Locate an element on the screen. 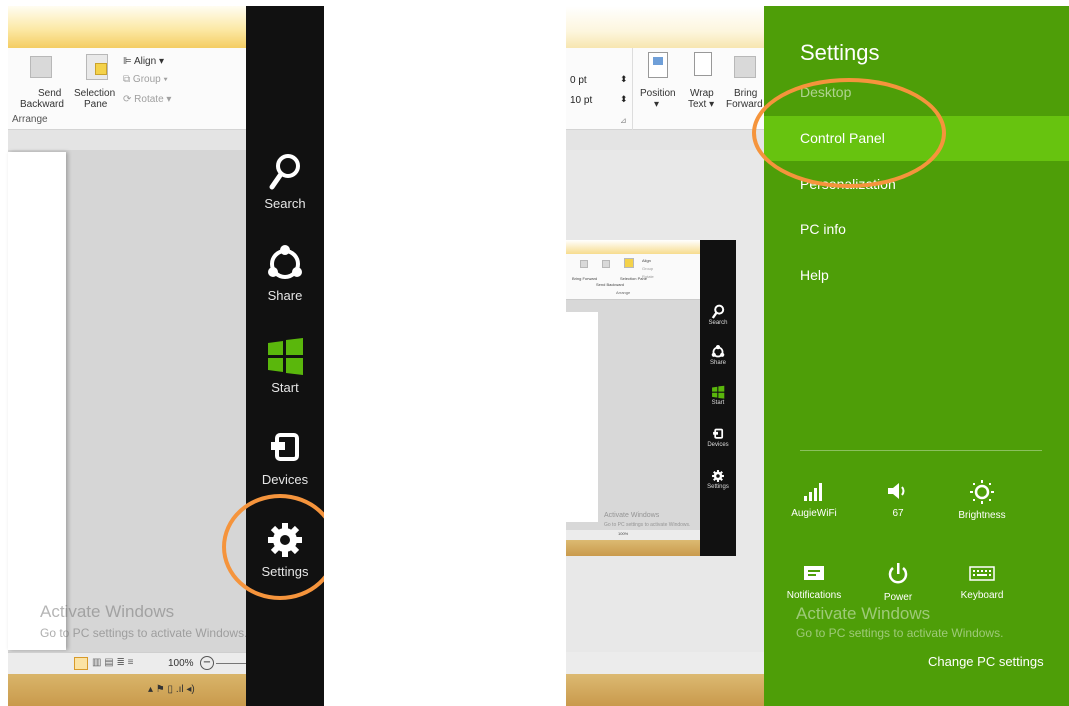  selection-pane-label: Selection is located at coordinates (94, 93).